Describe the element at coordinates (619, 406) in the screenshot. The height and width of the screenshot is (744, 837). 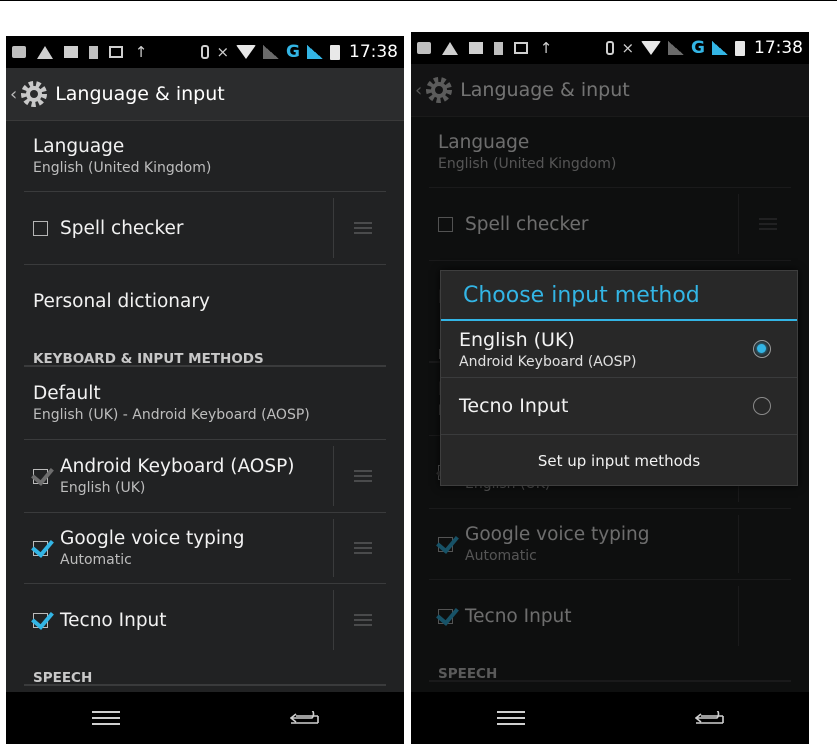
I see `input-method-option: Tecno Input` at that location.